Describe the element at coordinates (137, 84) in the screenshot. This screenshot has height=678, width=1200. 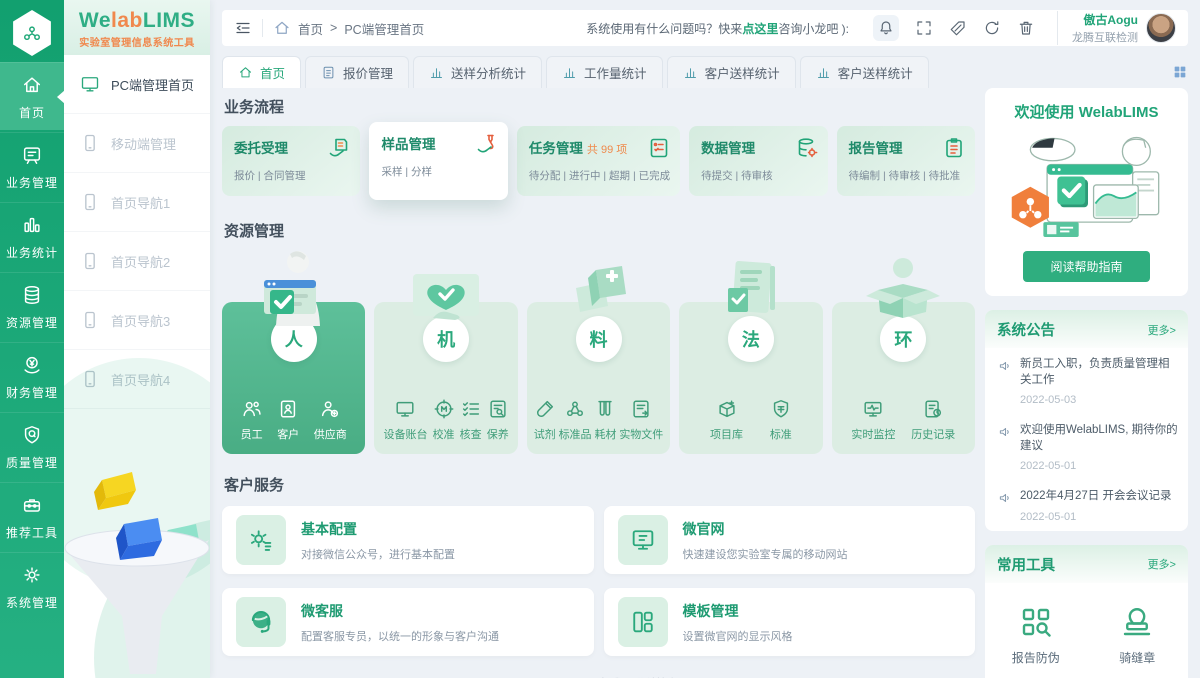
I see `subnav-item-pc-home: PC端管理首页` at that location.